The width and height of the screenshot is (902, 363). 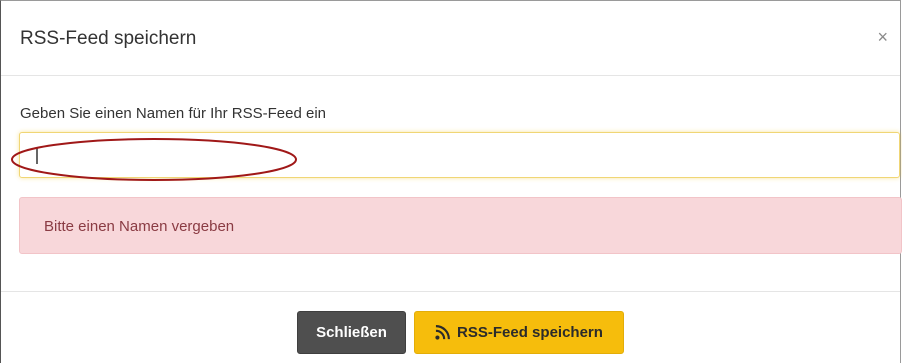 I want to click on close-button-label: Schließen, so click(x=351, y=332).